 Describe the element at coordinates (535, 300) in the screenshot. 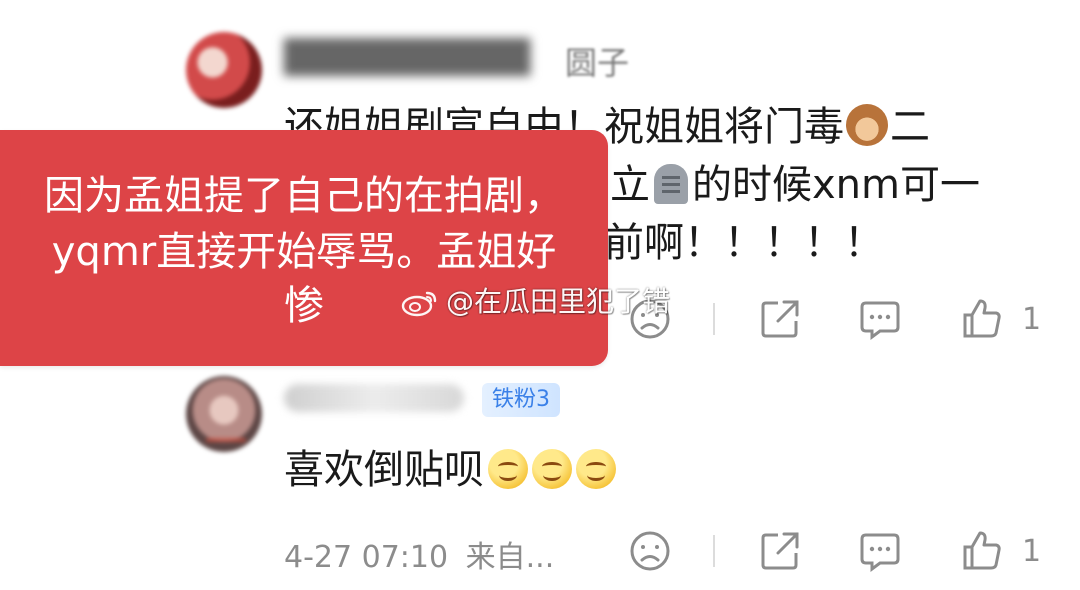

I see `watermark: @在瓜田里犯了错` at that location.